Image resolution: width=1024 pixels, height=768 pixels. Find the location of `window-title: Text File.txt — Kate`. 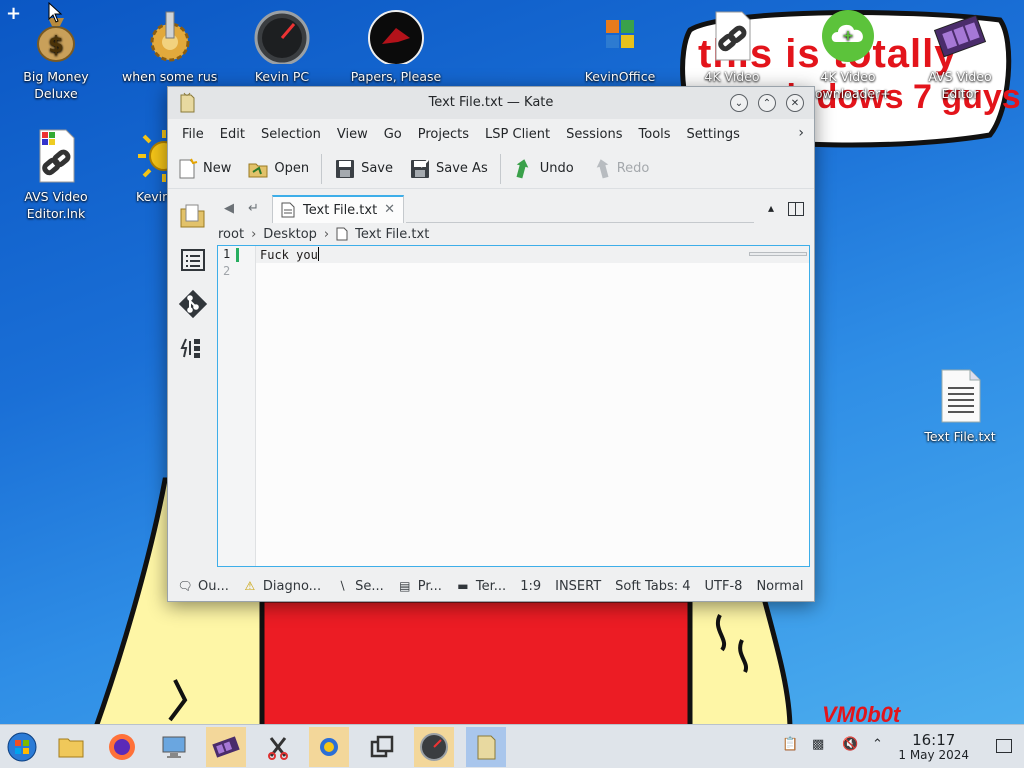

window-title: Text File.txt — Kate is located at coordinates (491, 102).